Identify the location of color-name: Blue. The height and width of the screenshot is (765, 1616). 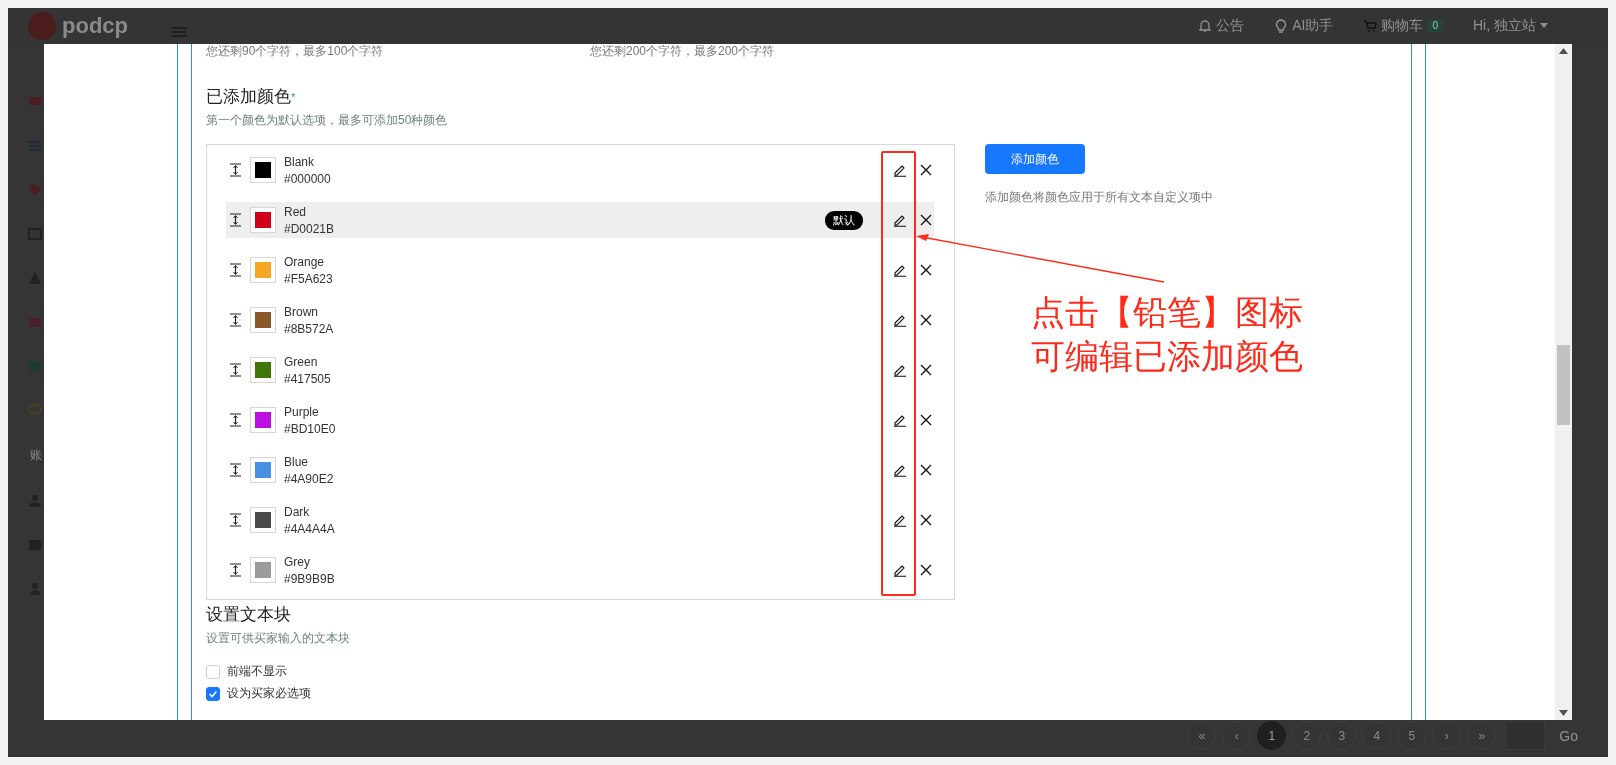
(297, 461).